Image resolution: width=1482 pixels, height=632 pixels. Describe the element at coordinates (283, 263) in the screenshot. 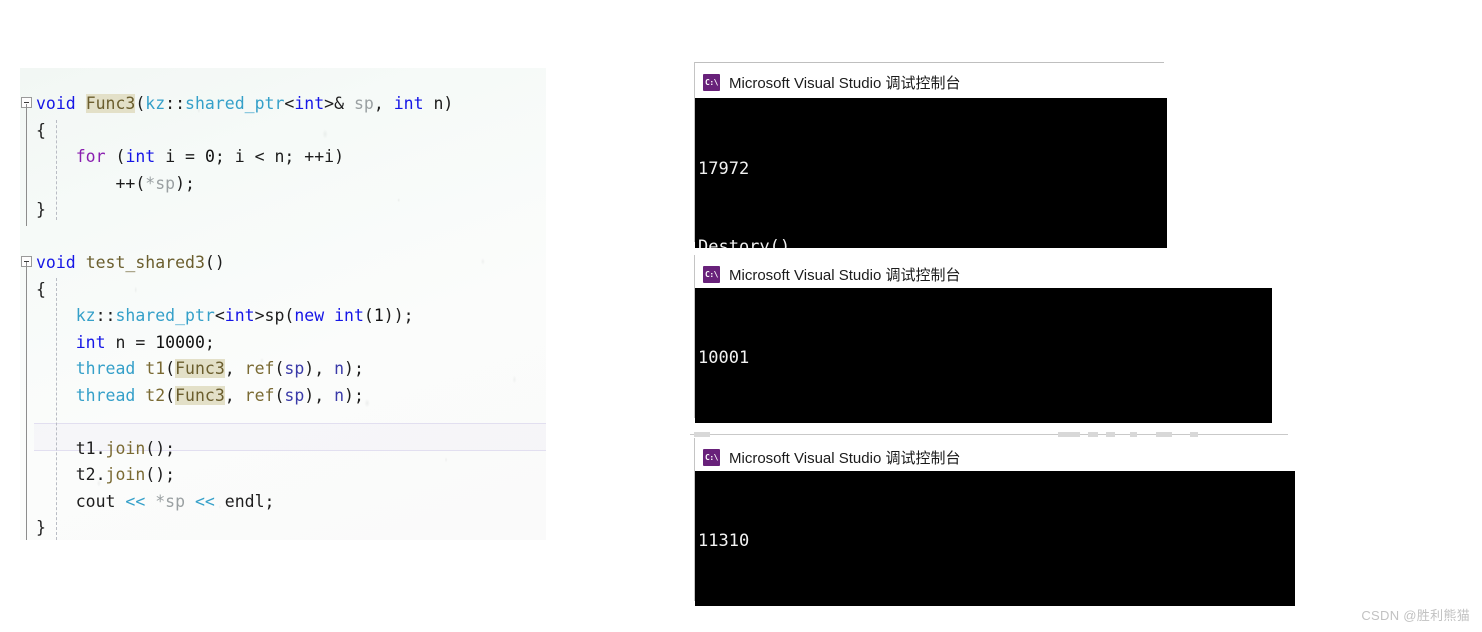

I see `code-line: void test_shared3()` at that location.